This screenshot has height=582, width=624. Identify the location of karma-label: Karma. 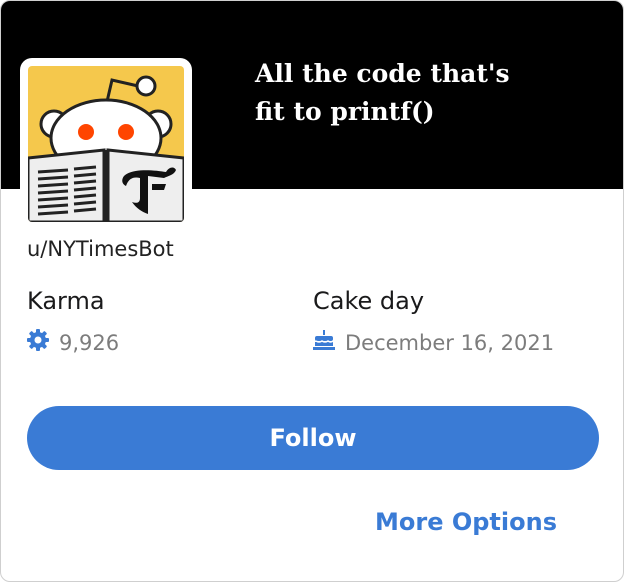
(66, 301).